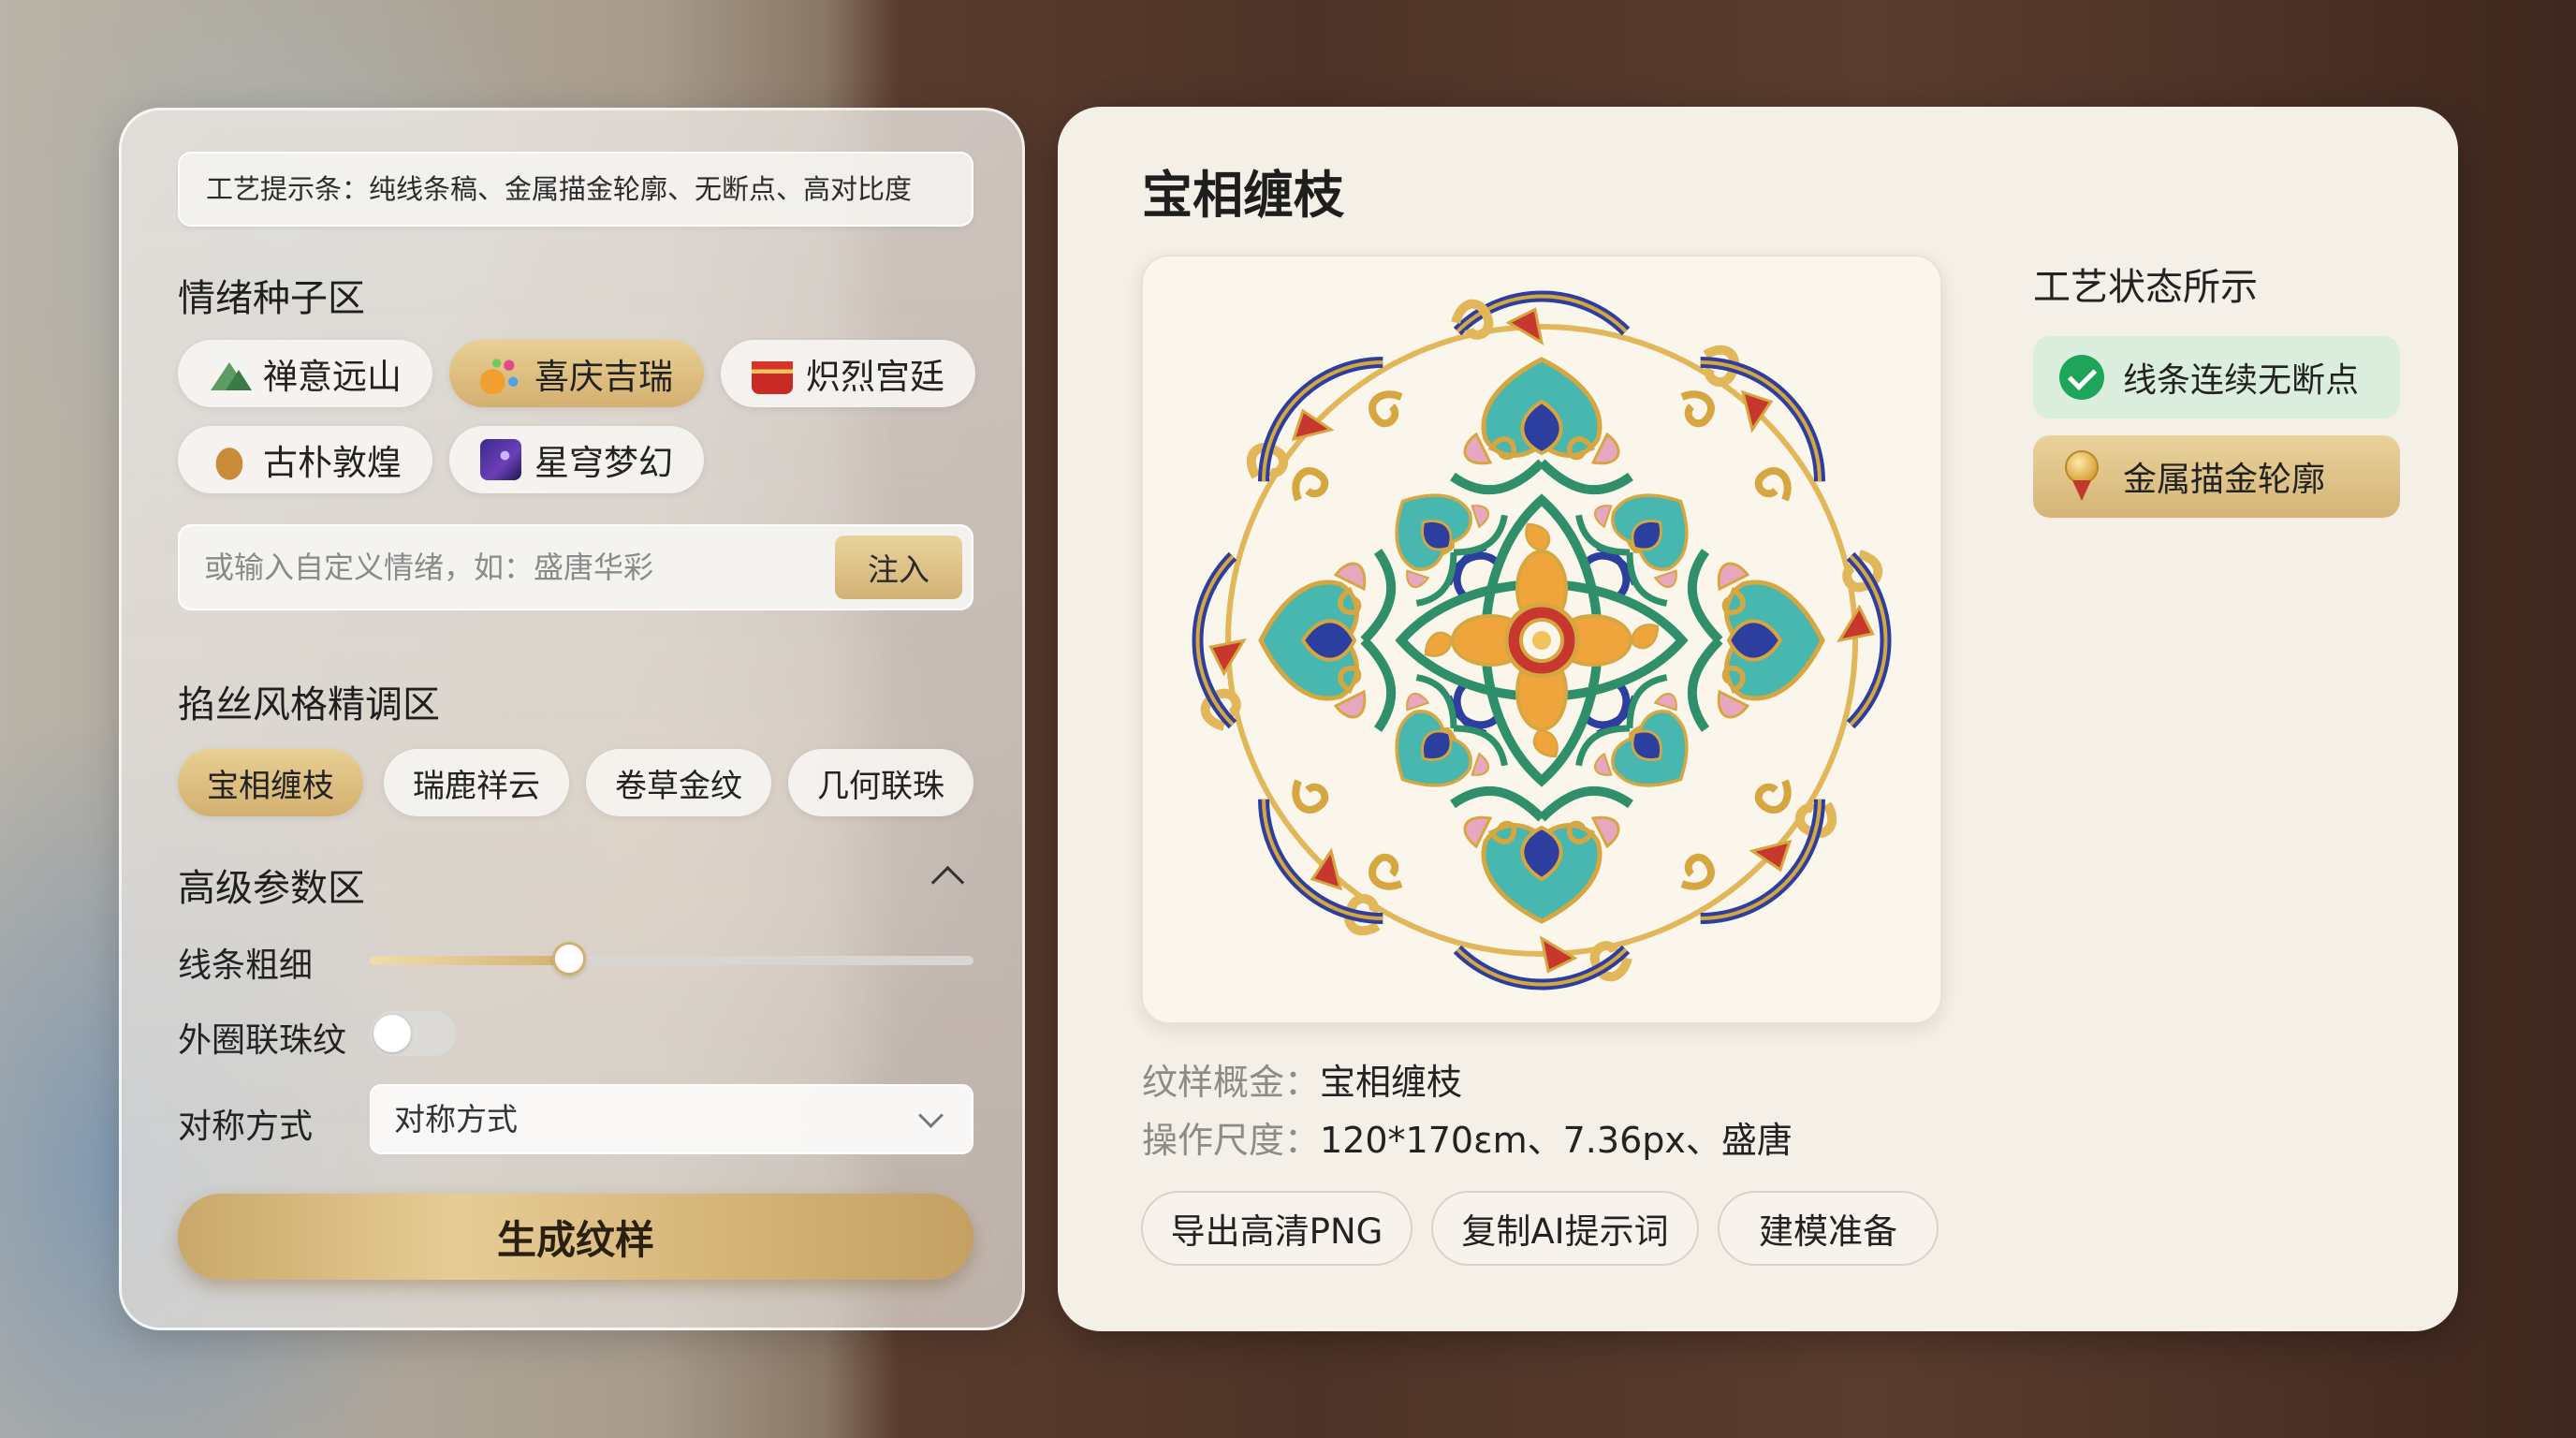  Describe the element at coordinates (230, 373) in the screenshot. I see `mountain-icon` at that location.